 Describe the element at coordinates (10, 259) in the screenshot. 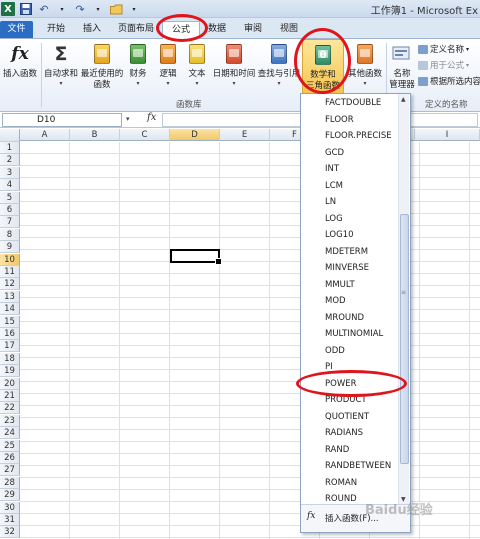

I see `row-header: 10` at that location.